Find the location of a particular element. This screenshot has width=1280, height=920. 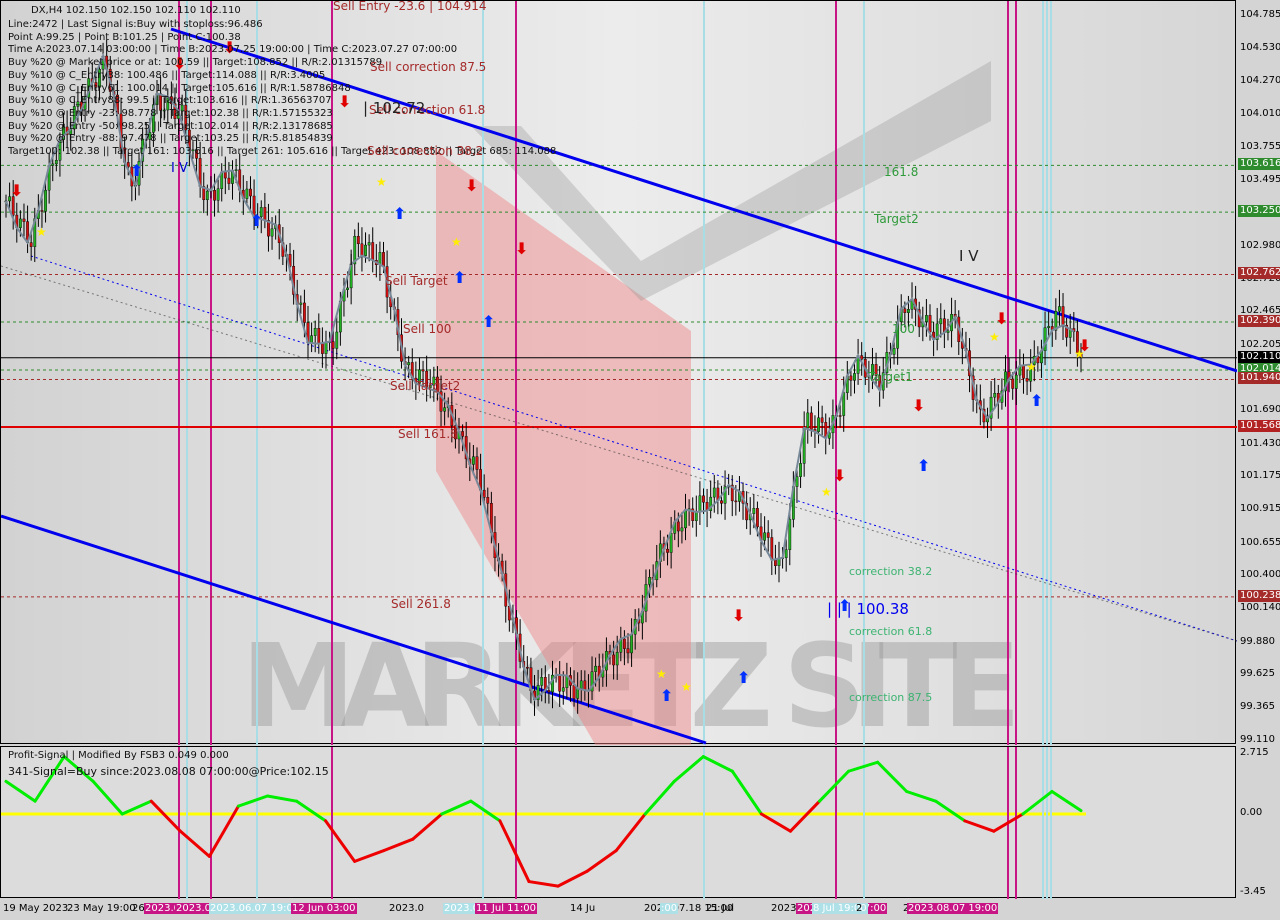

time-tick: 2023.06.07 19:00 is located at coordinates (255, 908).